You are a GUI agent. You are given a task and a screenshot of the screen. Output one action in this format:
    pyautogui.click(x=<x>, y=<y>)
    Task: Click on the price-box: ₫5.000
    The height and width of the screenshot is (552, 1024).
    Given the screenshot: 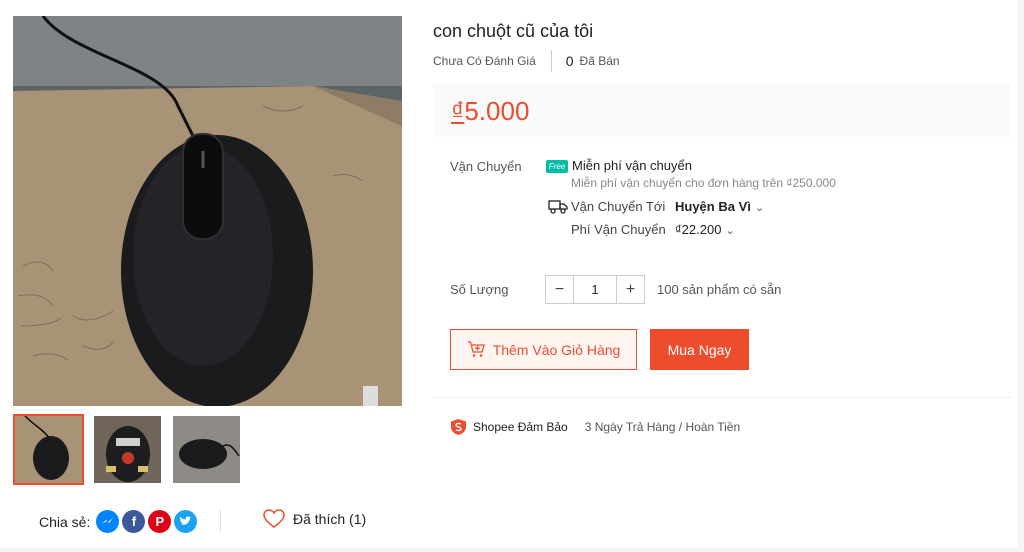 What is the action you would take?
    pyautogui.click(x=722, y=110)
    